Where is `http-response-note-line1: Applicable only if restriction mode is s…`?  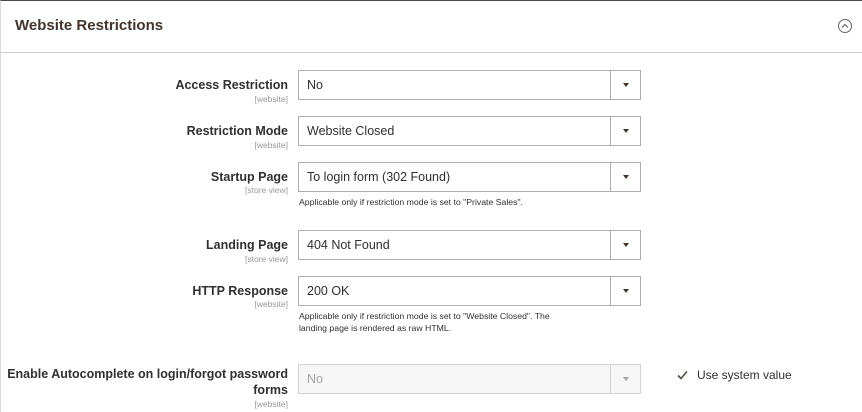
http-response-note-line1: Applicable only if restriction mode is s… is located at coordinates (424, 316).